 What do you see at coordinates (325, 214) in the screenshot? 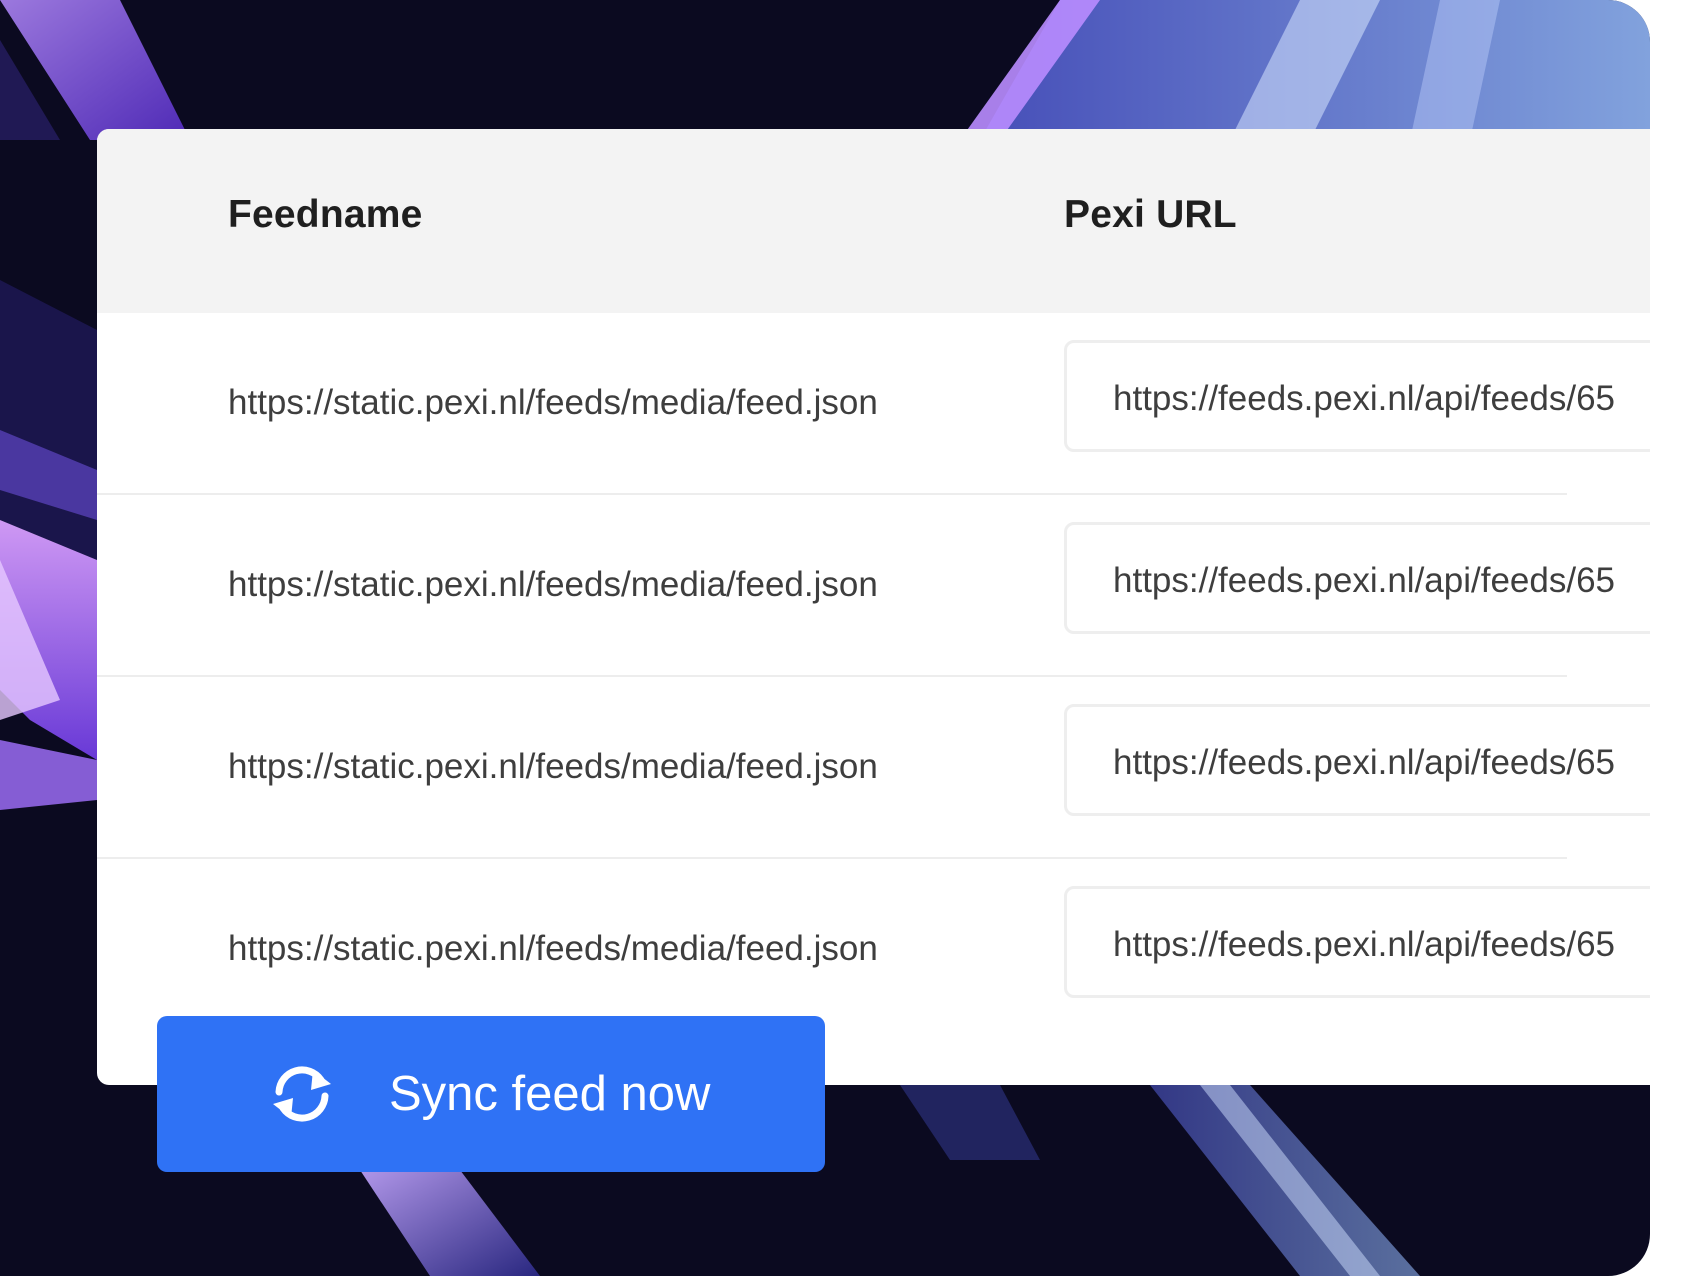
I see `column-header-feedname: Feedname` at bounding box center [325, 214].